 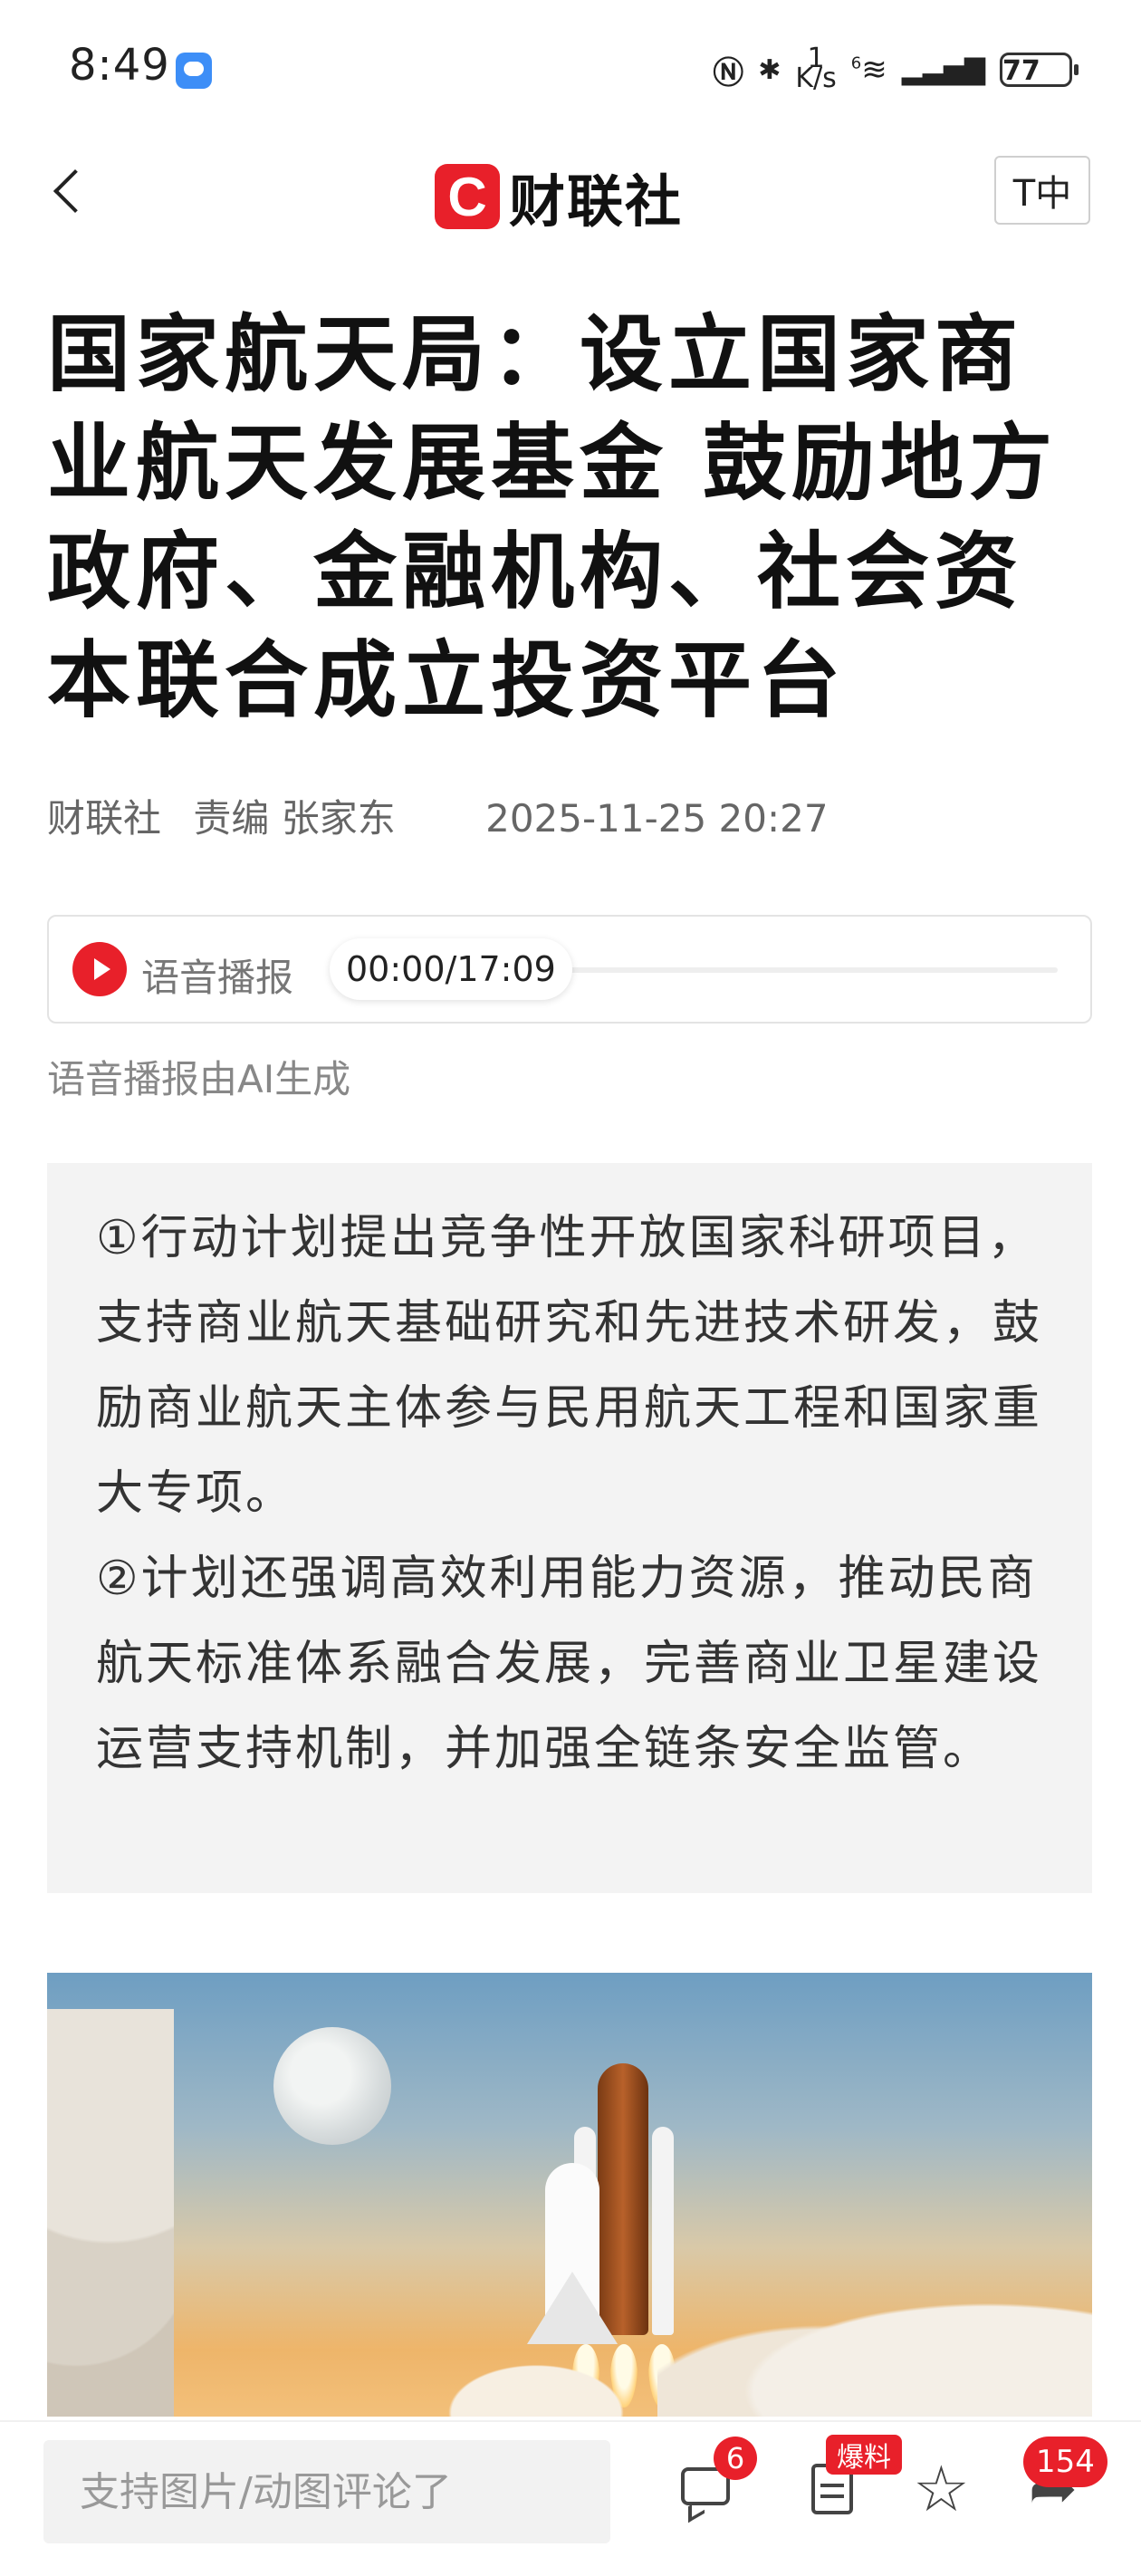 What do you see at coordinates (657, 818) in the screenshot?
I see `article-date: 2025-11-25 20:27` at bounding box center [657, 818].